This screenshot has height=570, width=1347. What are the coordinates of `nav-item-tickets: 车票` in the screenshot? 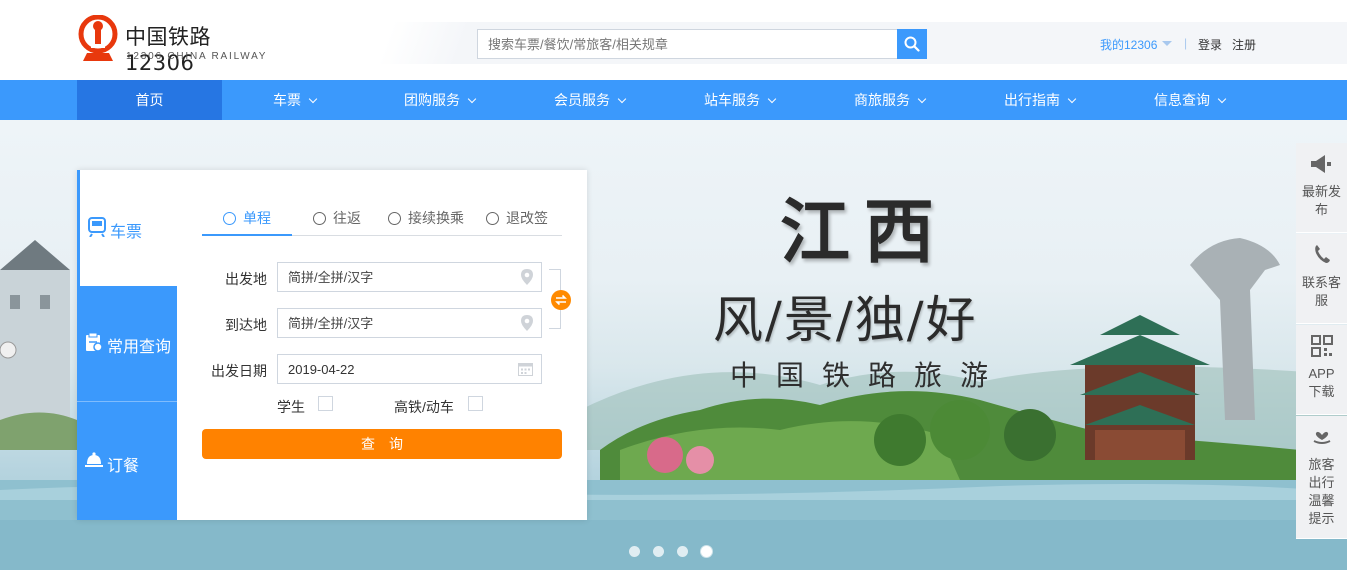 It's located at (294, 100).